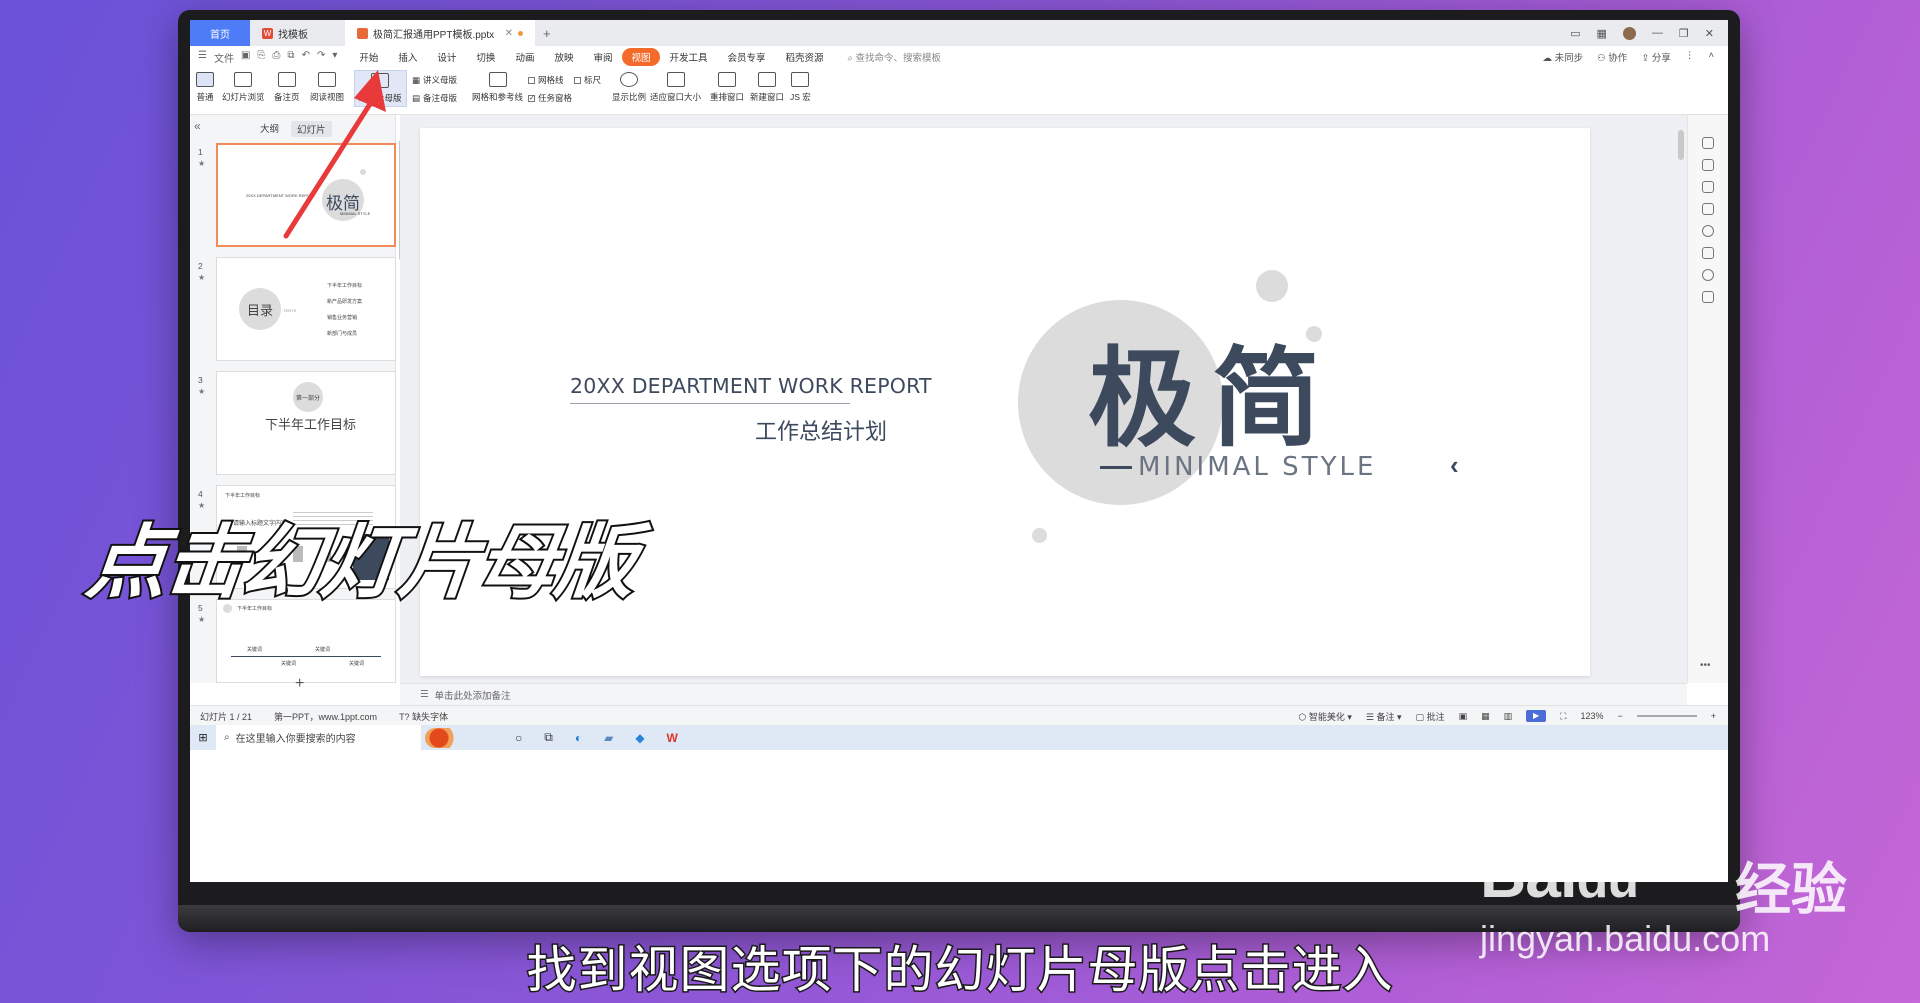 This screenshot has width=1920, height=1003. I want to click on checkbox-icon, so click(531, 80).